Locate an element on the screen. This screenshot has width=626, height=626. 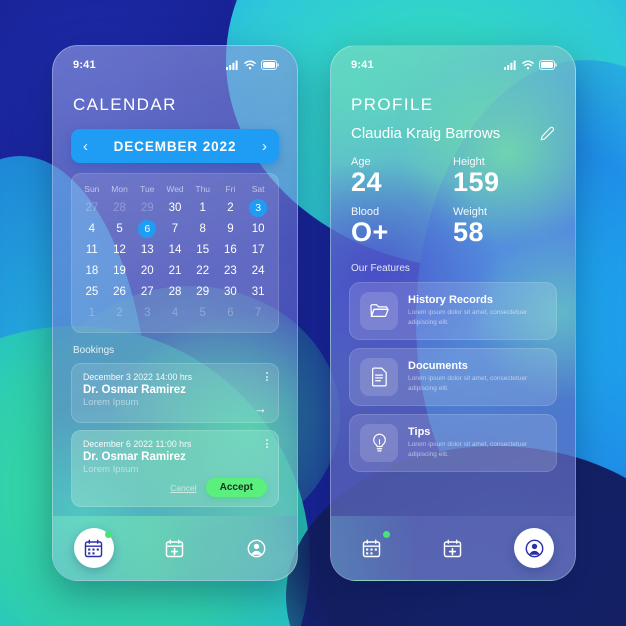
calendar-day-number: 9 is located at coordinates (230, 229).